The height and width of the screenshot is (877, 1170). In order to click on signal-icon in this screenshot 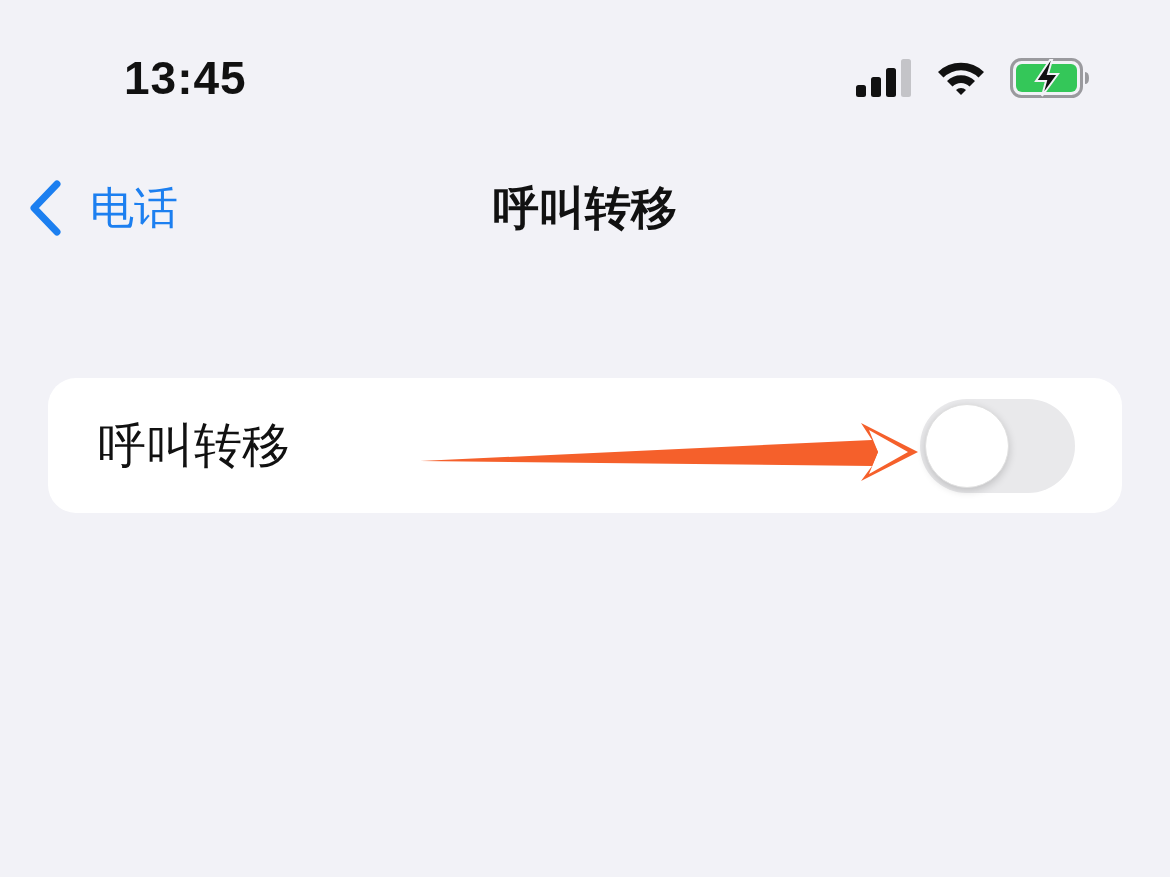, I will do `click(884, 78)`.